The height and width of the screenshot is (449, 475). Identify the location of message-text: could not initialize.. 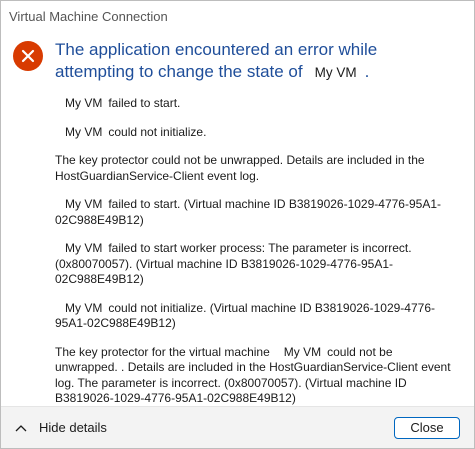
(157, 131).